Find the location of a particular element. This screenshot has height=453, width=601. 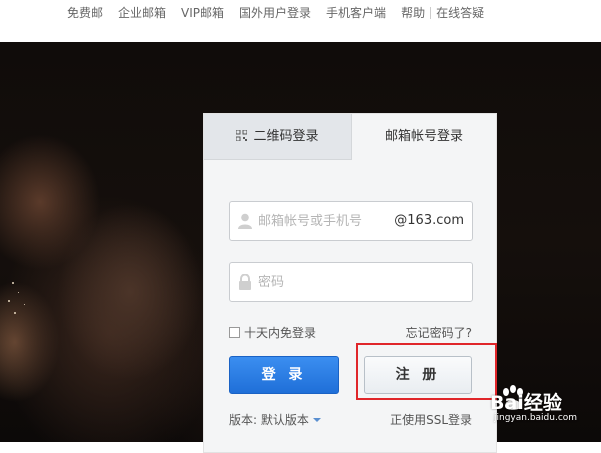

nav-link-mobile-client: 手机客户端 is located at coordinates (356, 12).